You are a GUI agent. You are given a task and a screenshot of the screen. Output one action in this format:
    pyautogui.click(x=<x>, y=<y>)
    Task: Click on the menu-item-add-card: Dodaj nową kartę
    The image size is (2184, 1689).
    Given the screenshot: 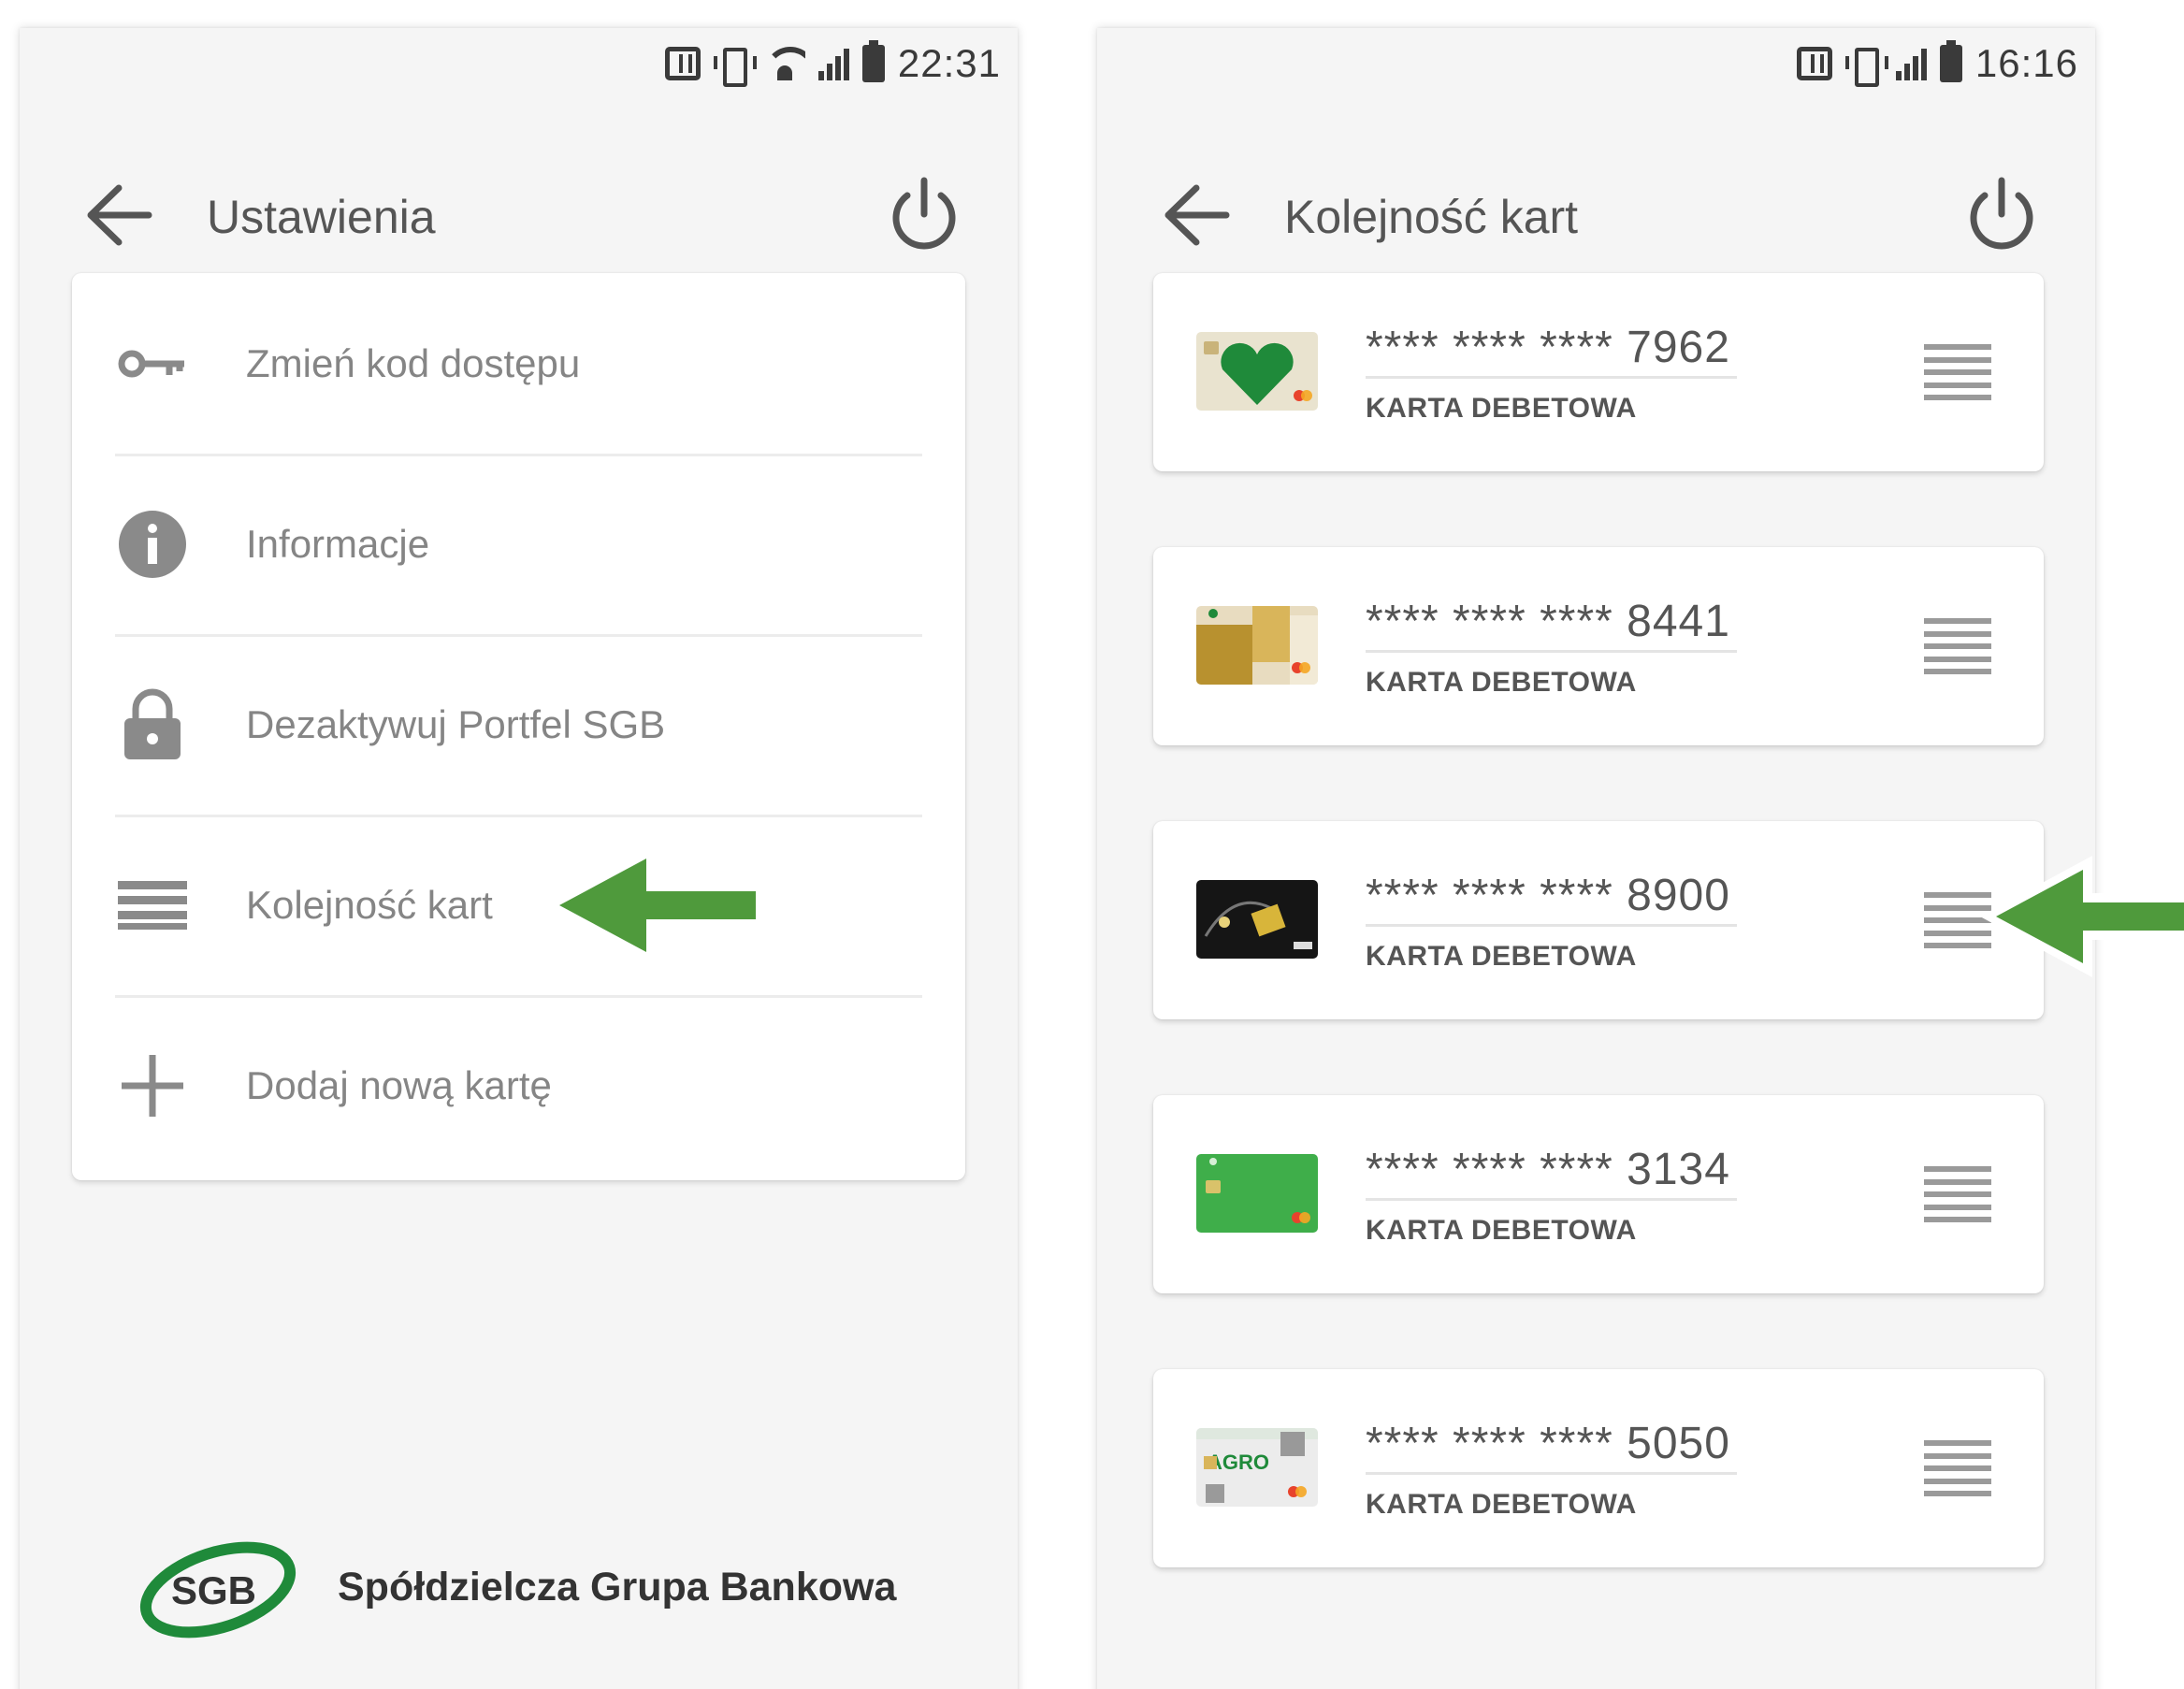 What is the action you would take?
    pyautogui.click(x=518, y=1085)
    